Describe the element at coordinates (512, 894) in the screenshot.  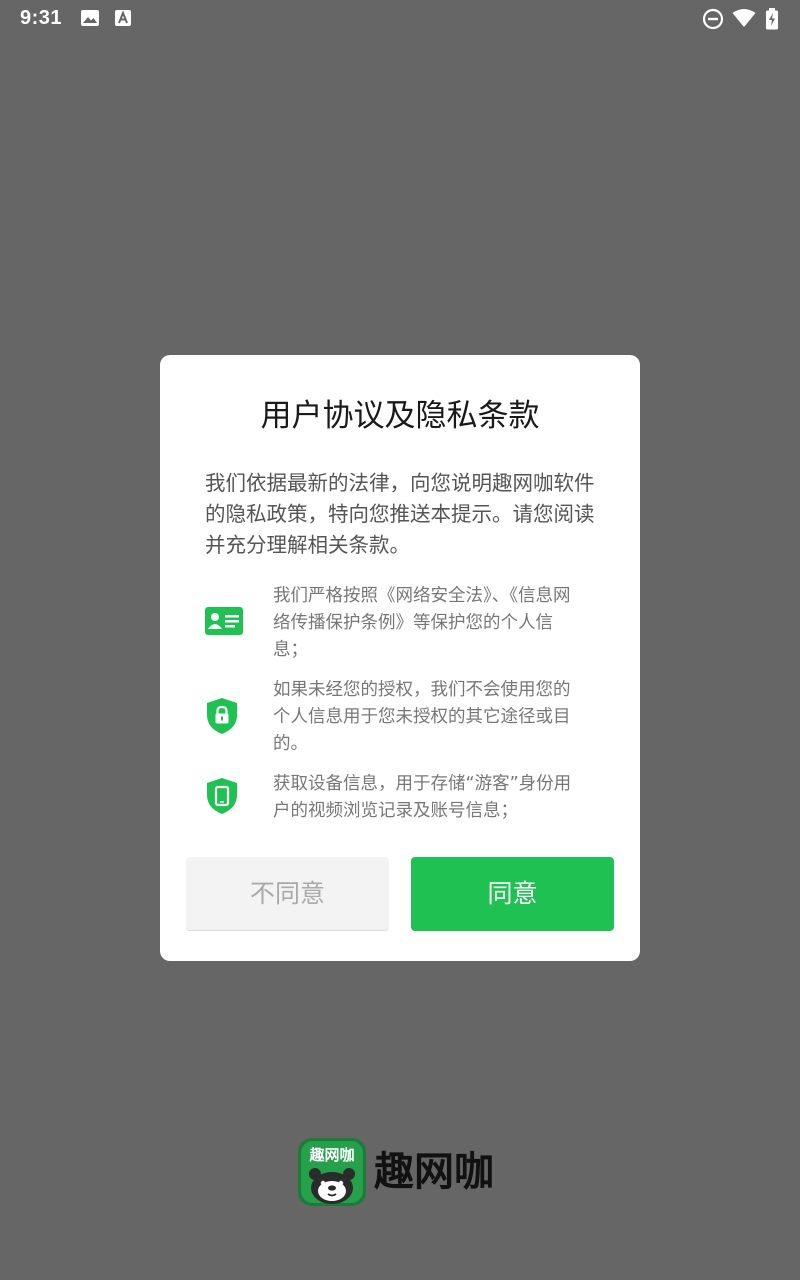
I see `agree-button: 同意` at that location.